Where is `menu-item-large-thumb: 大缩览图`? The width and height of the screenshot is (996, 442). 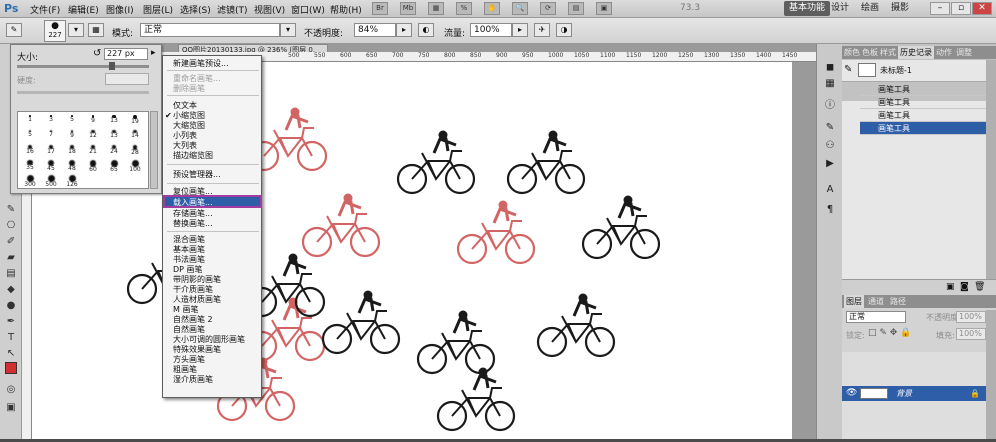
menu-item-large-thumb: 大缩览图 is located at coordinates (189, 125).